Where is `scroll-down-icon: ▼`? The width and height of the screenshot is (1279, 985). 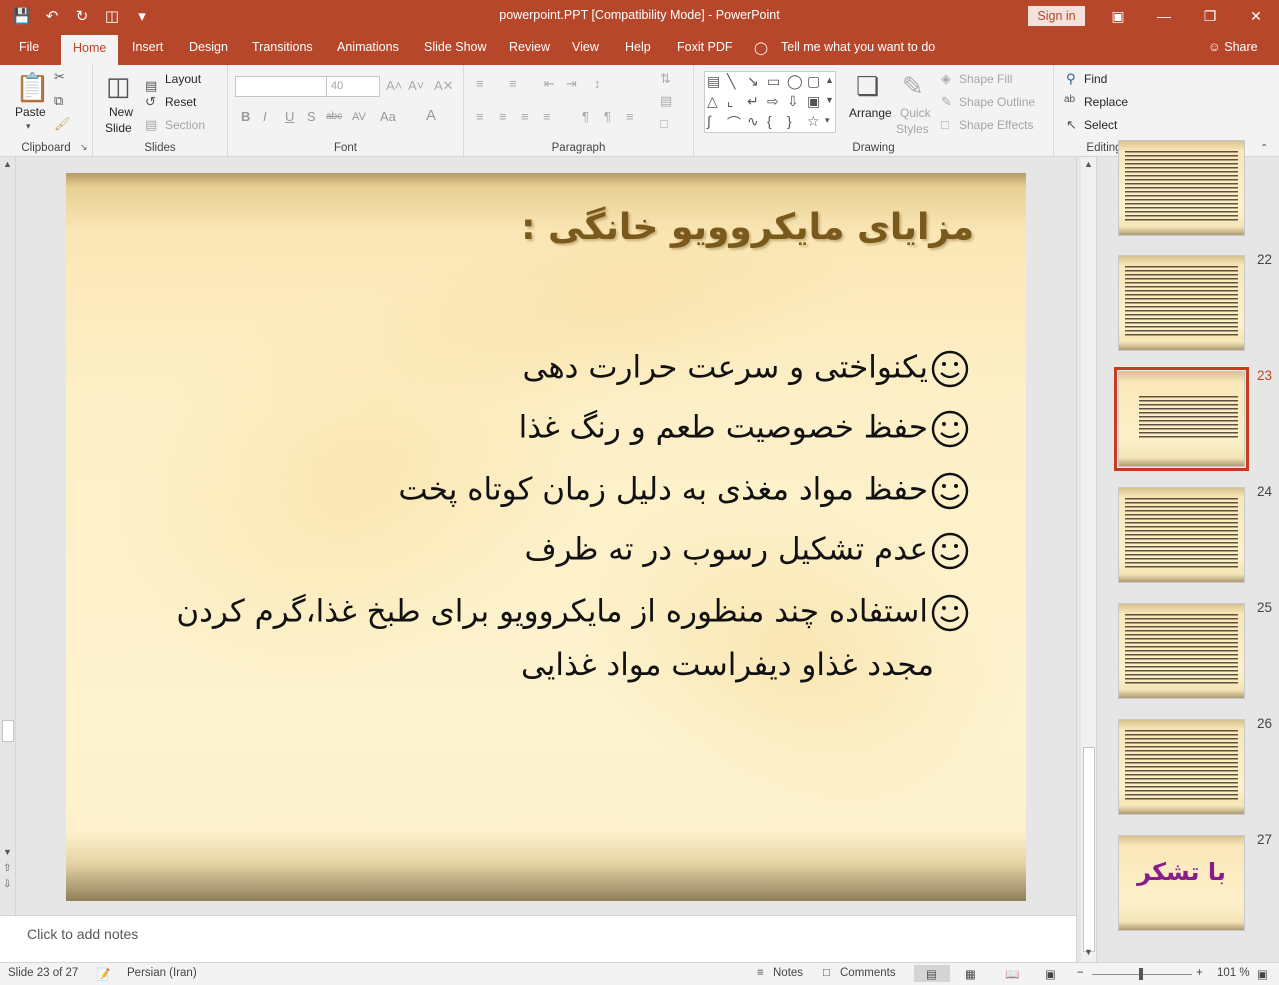
scroll-down-icon: ▼ is located at coordinates (1088, 952).